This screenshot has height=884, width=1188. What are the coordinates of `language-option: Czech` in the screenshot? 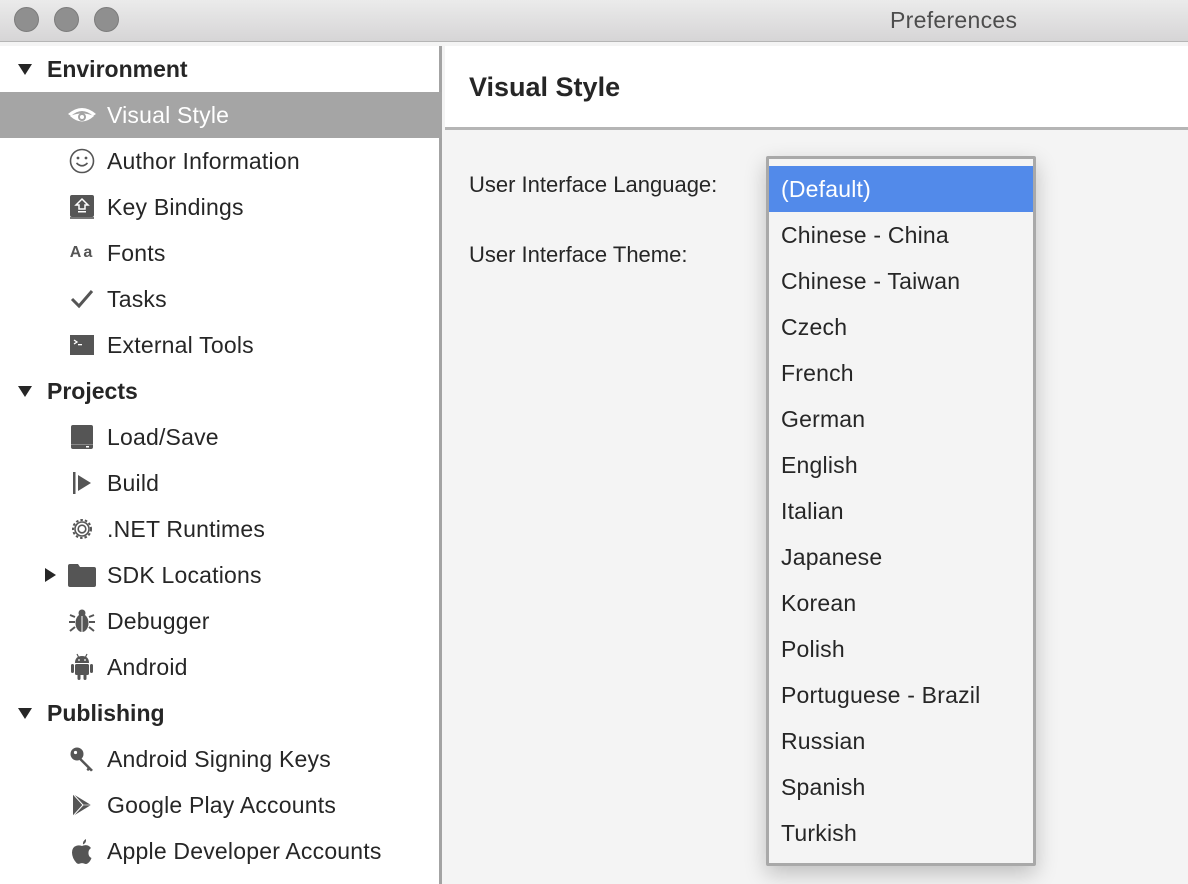 It's located at (901, 327).